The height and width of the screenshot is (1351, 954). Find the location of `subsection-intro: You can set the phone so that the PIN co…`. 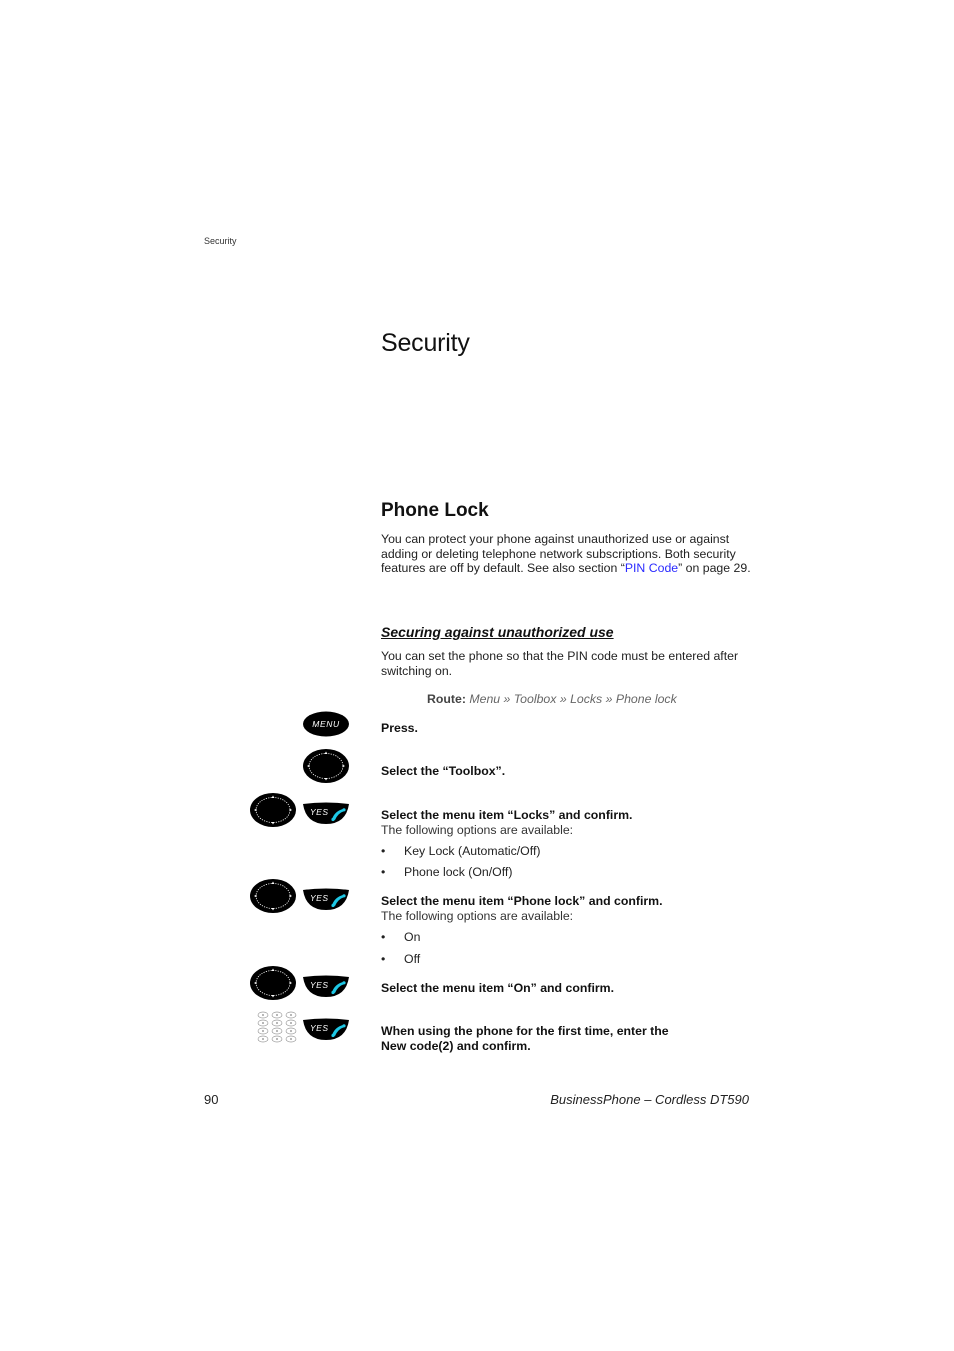

subsection-intro: You can set the phone so that the PIN co… is located at coordinates (560, 663).